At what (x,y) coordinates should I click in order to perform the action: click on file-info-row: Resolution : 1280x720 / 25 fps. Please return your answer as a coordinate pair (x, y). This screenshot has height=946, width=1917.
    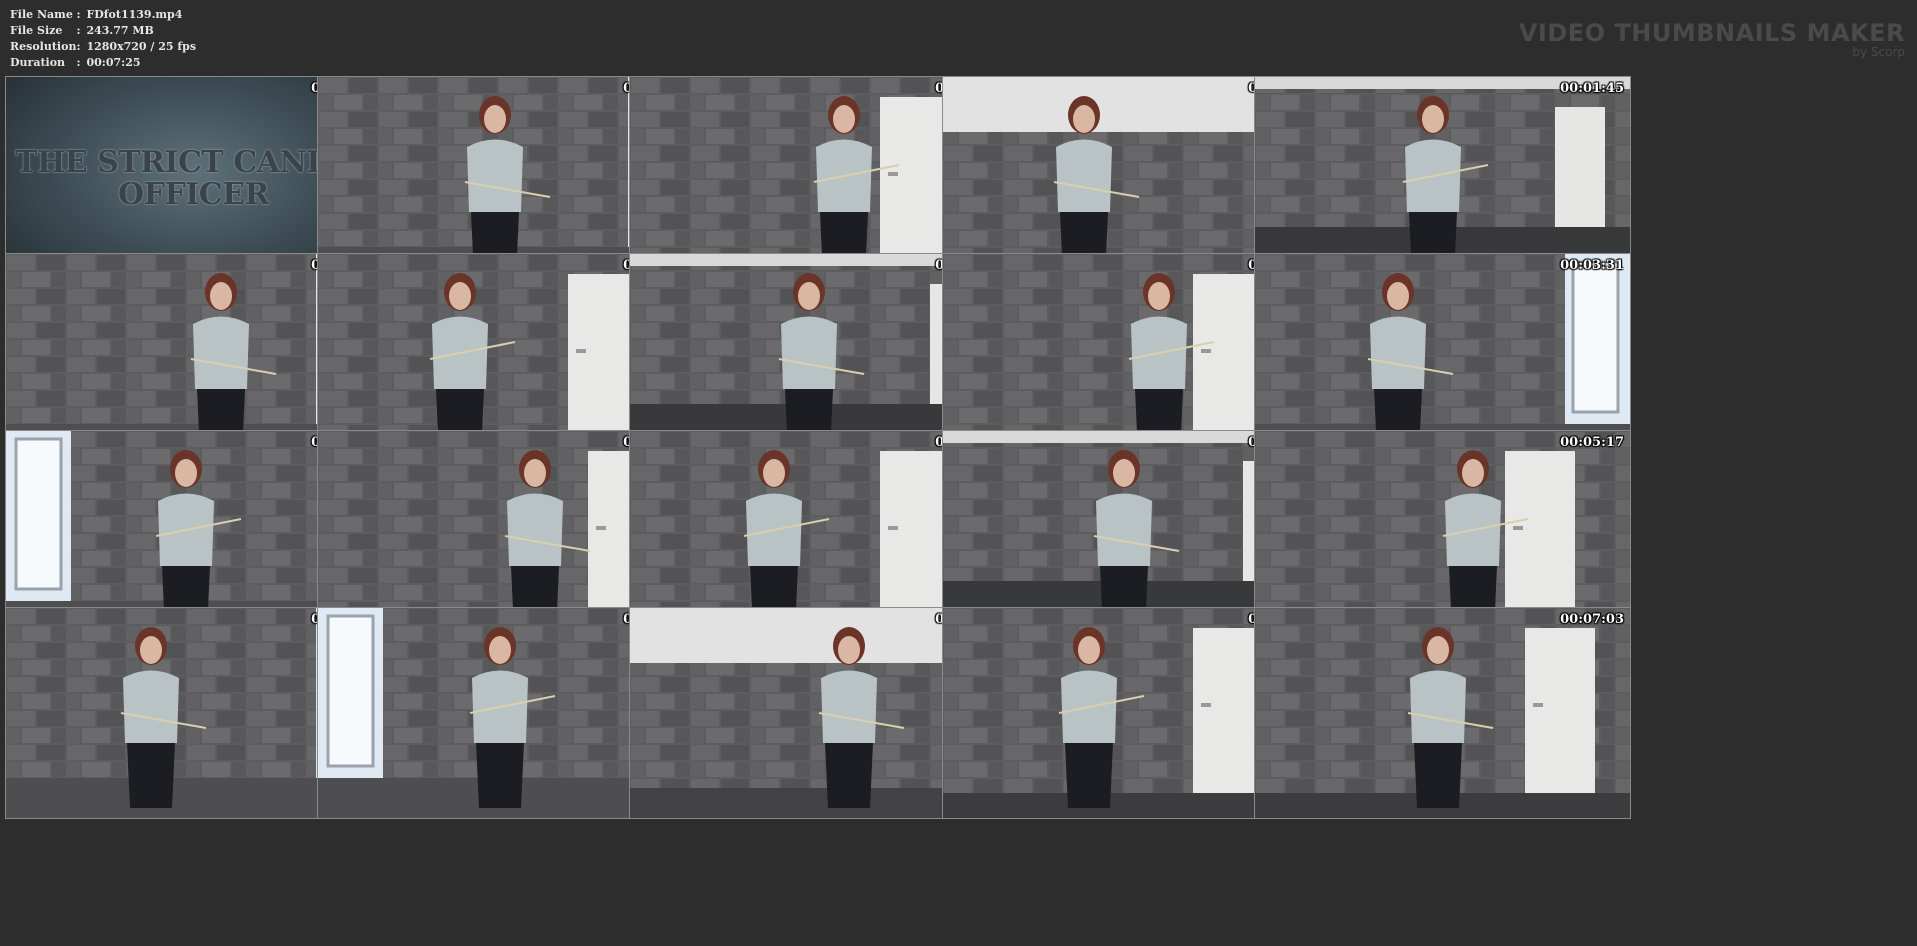
    Looking at the image, I should click on (103, 47).